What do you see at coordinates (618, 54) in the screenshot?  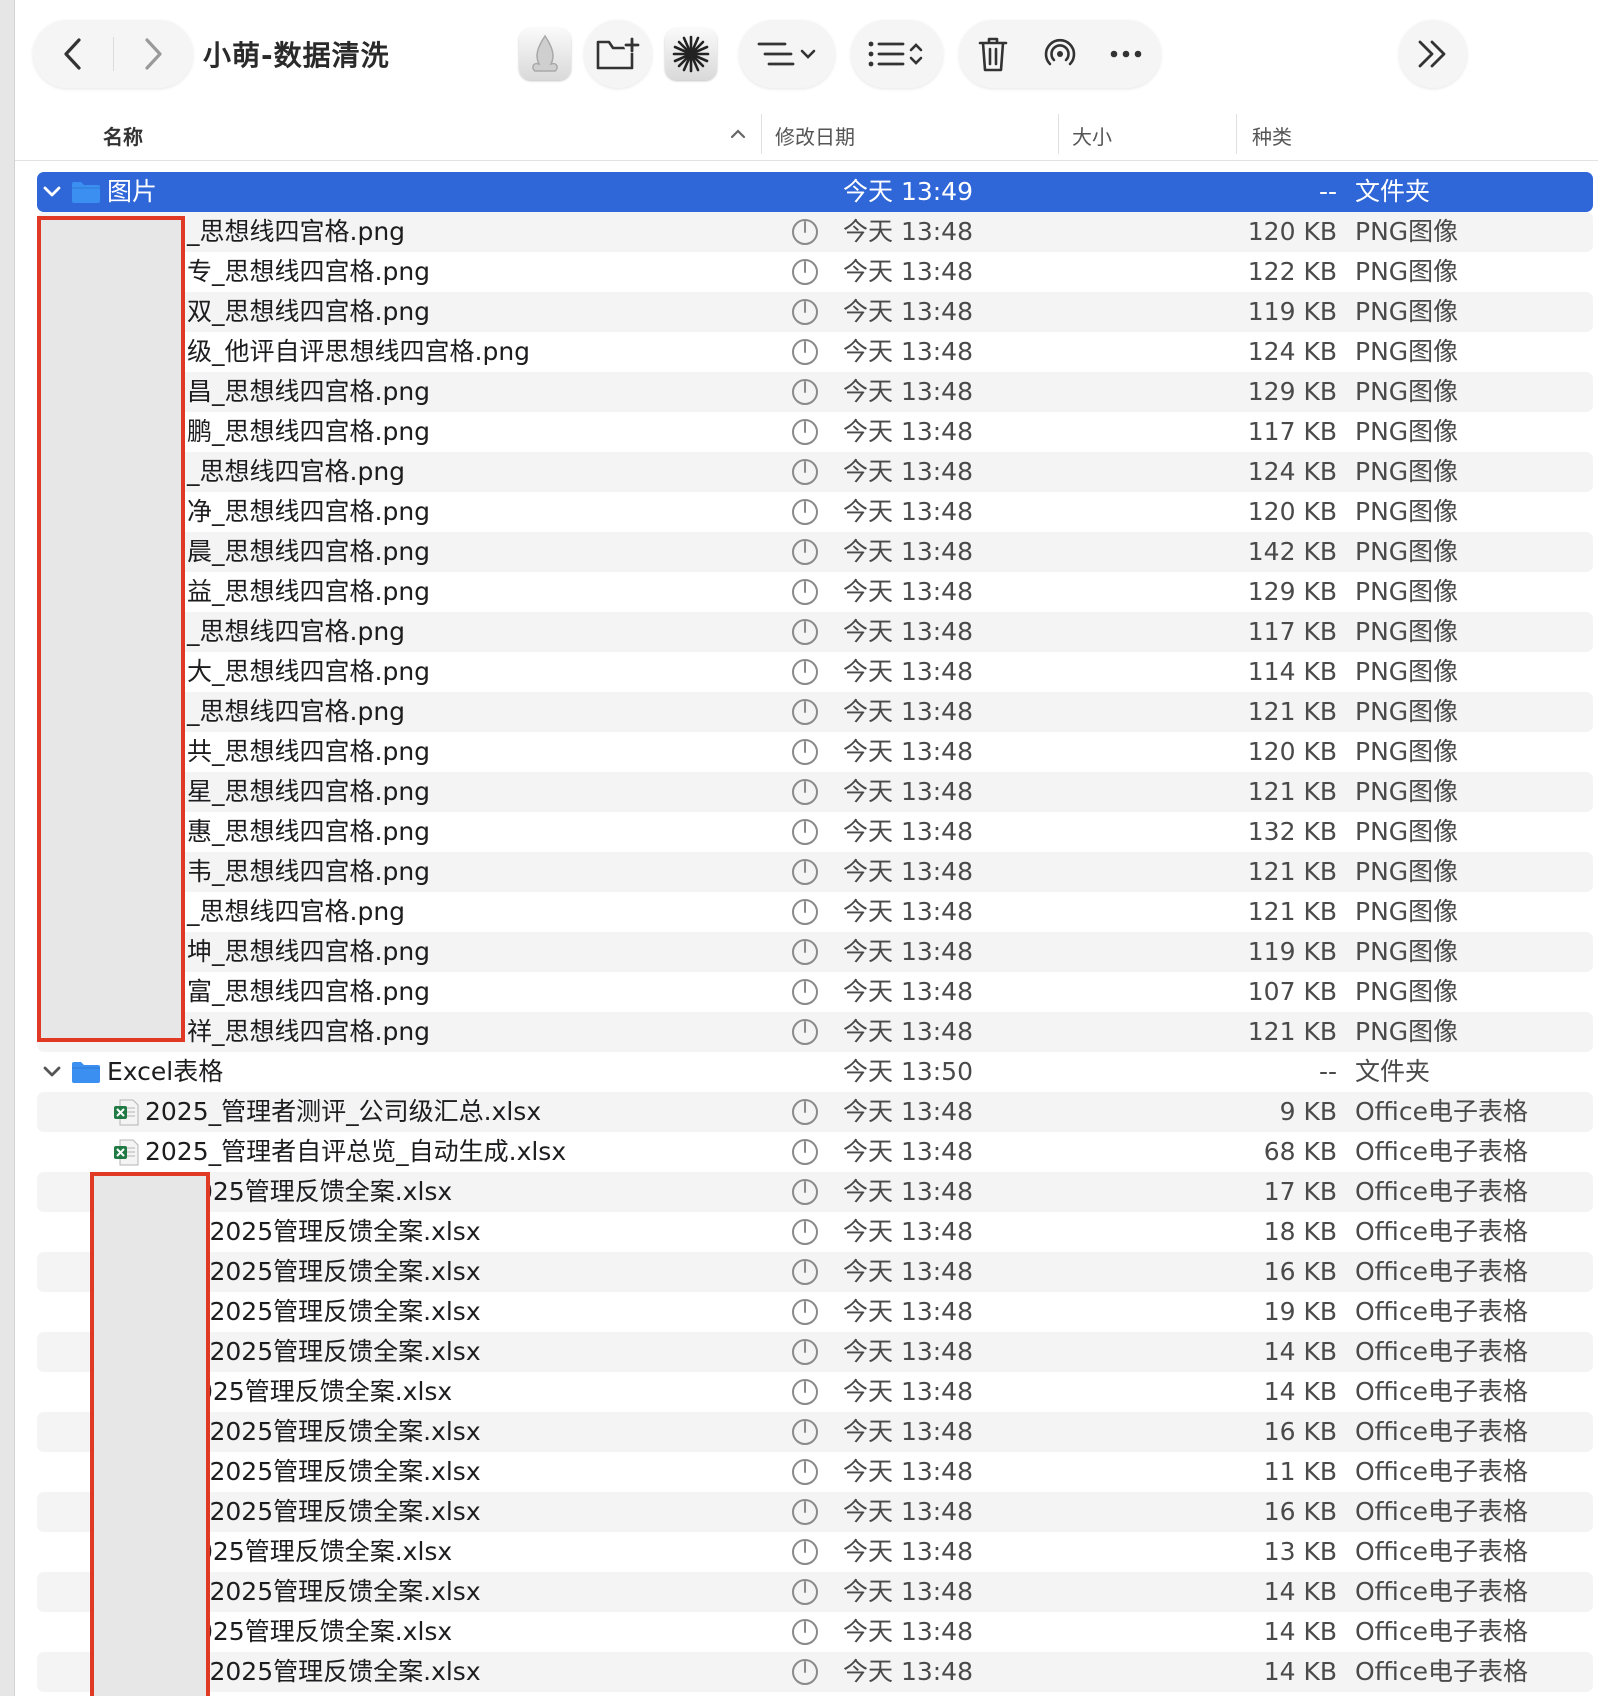 I see `new-folder-button` at bounding box center [618, 54].